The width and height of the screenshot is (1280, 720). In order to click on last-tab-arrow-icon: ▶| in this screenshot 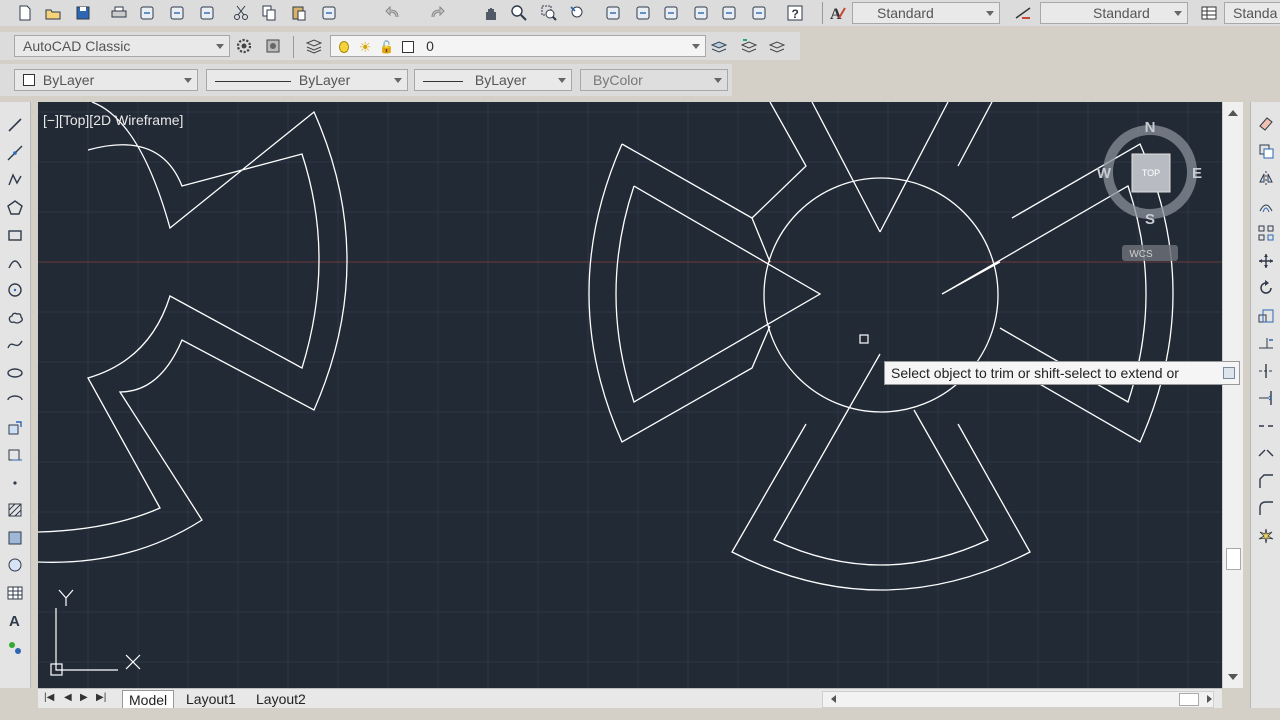, I will do `click(101, 697)`.